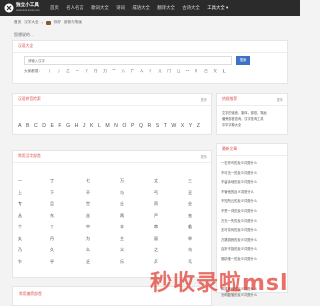  Describe the element at coordinates (20, 193) in the screenshot. I see `character-link: 上` at that location.